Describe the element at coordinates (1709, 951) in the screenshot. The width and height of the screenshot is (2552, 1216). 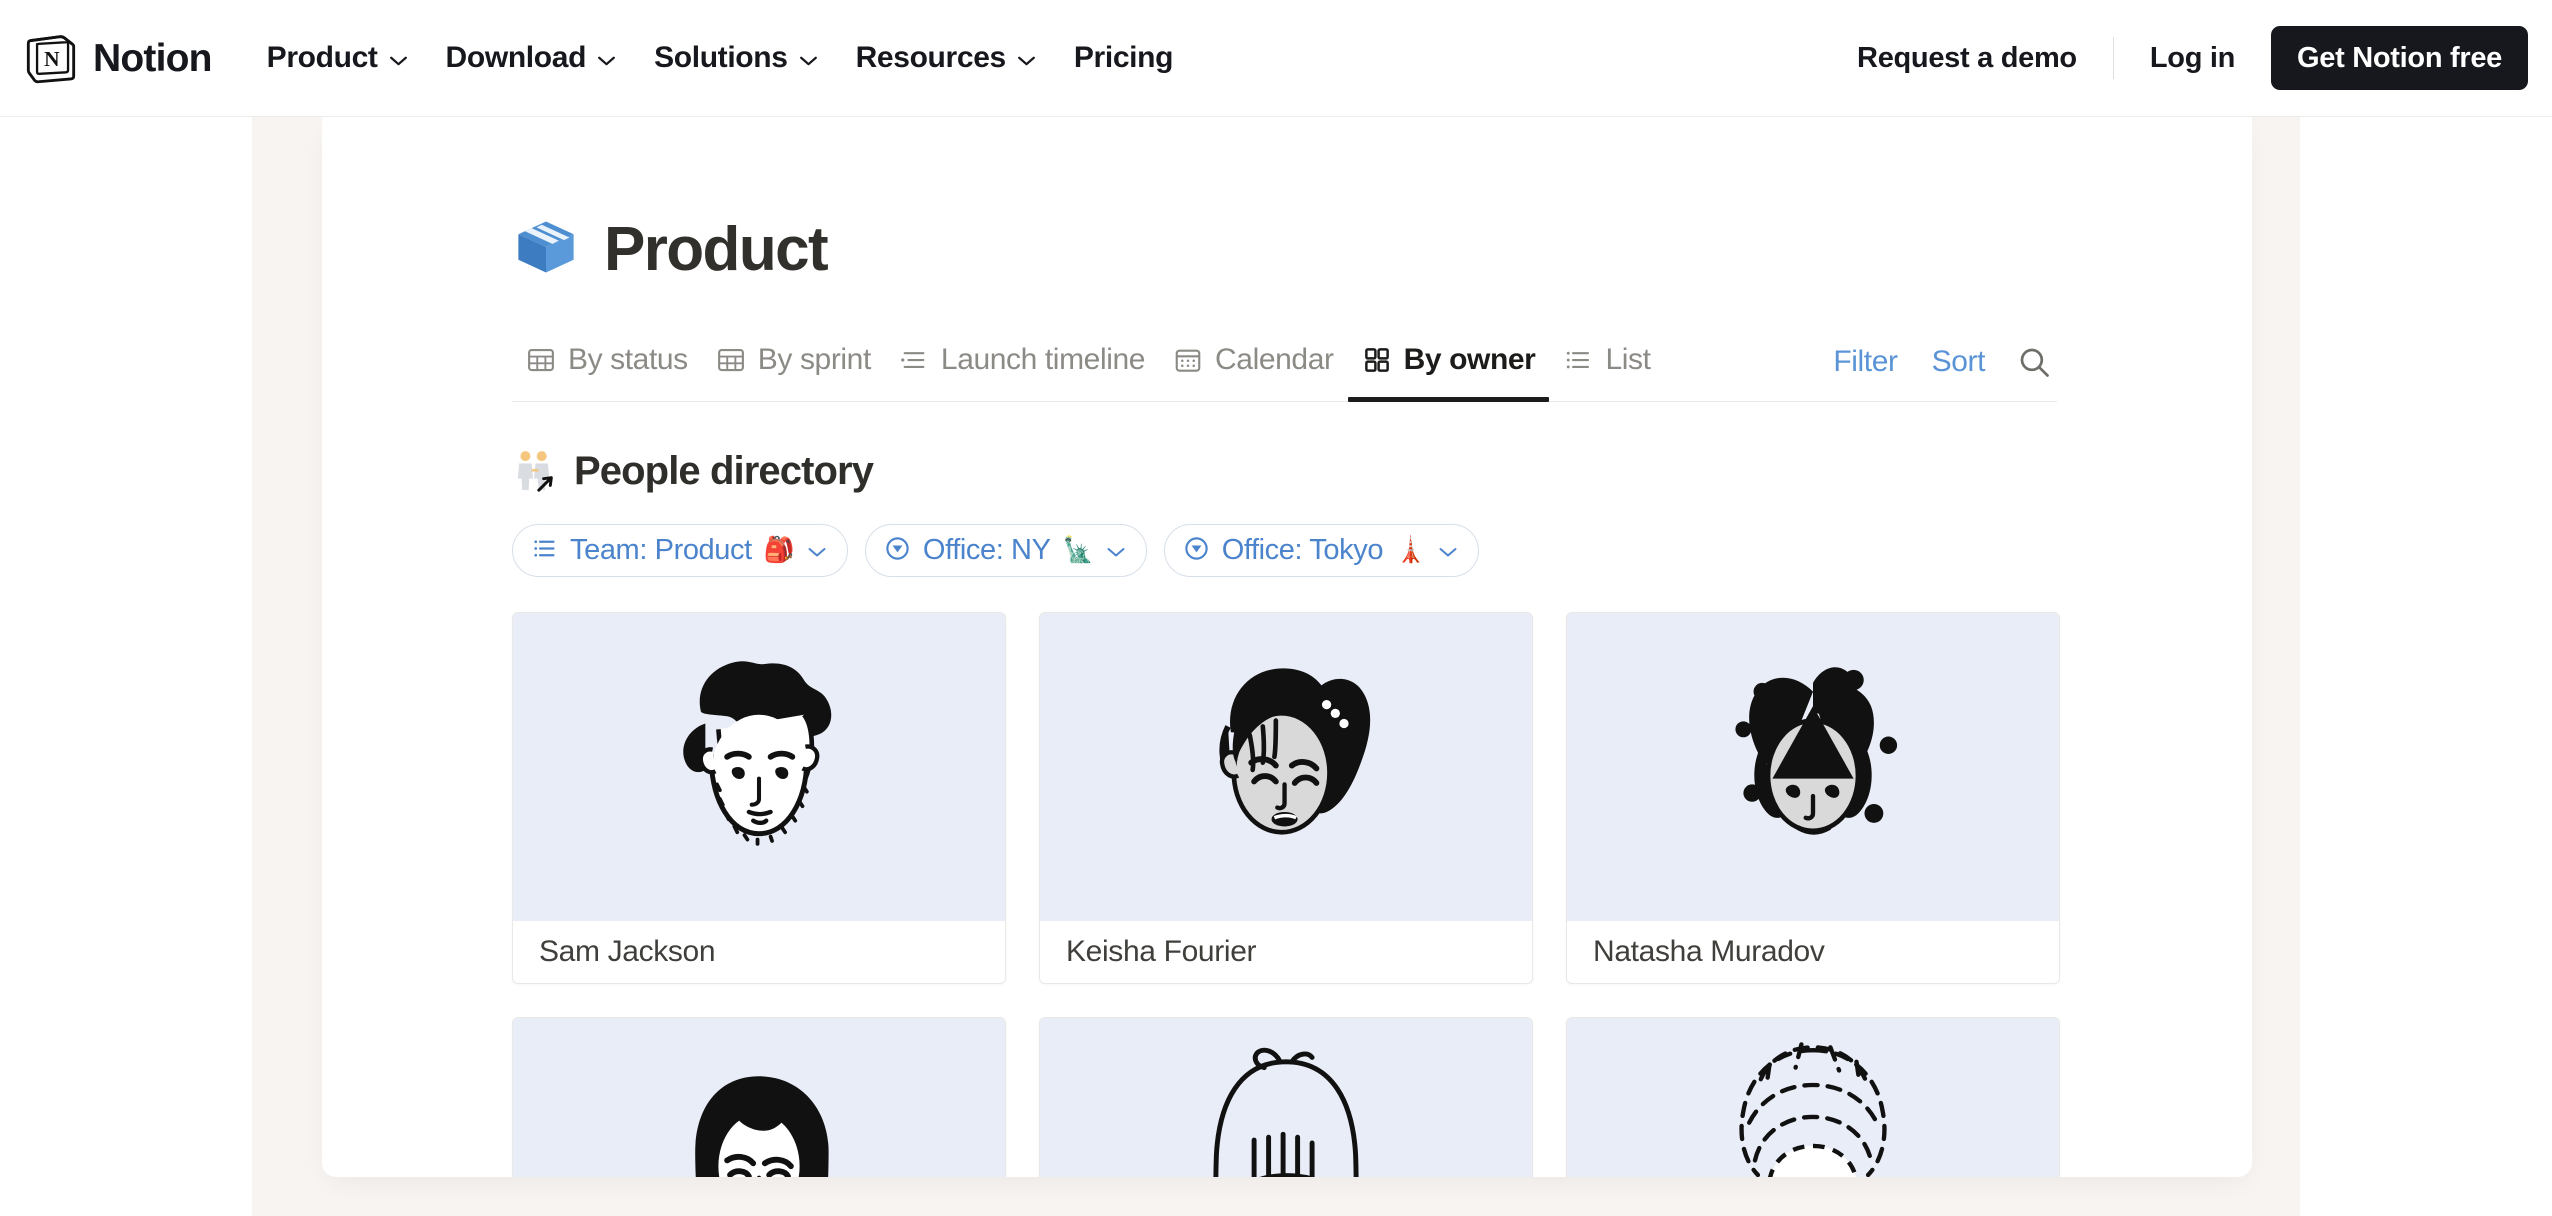
I see `person-name: Natasha Muradov` at that location.